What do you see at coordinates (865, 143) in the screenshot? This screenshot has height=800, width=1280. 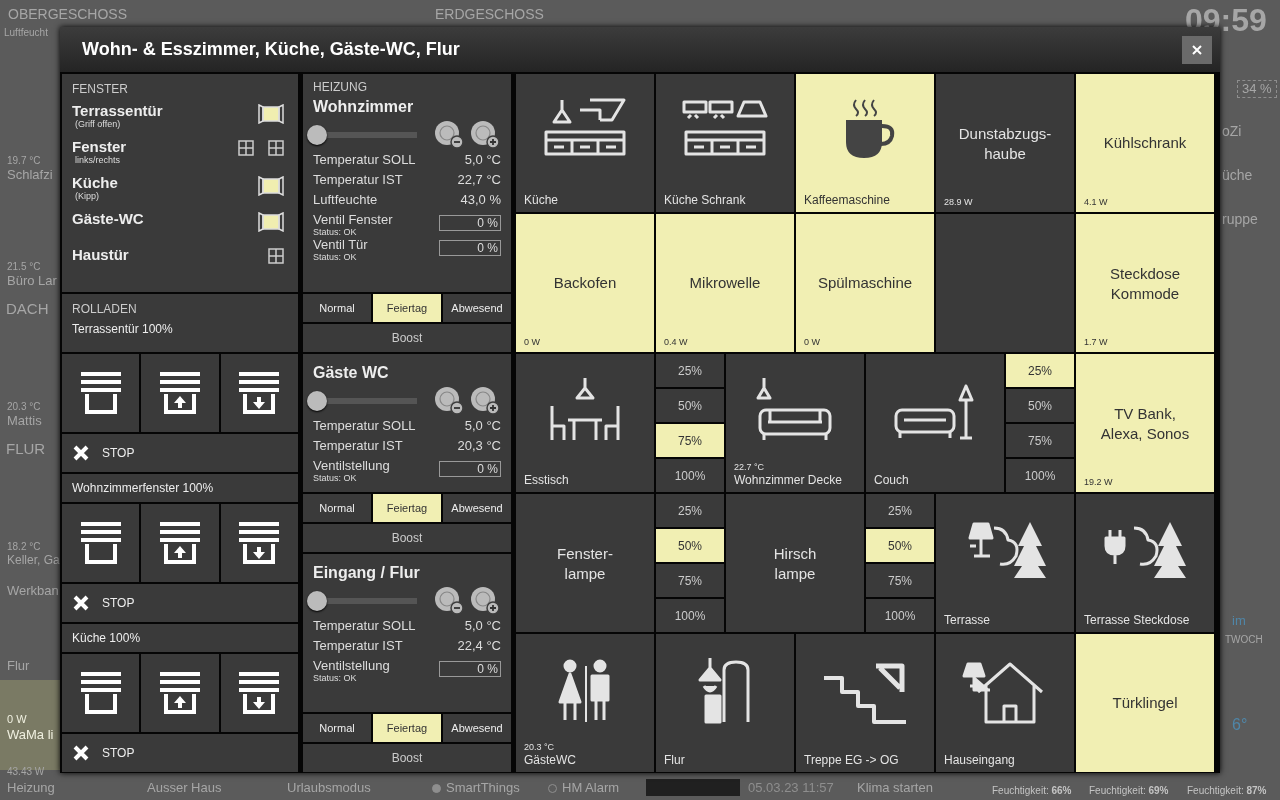 I see `device-tile: Kaffeemaschine` at bounding box center [865, 143].